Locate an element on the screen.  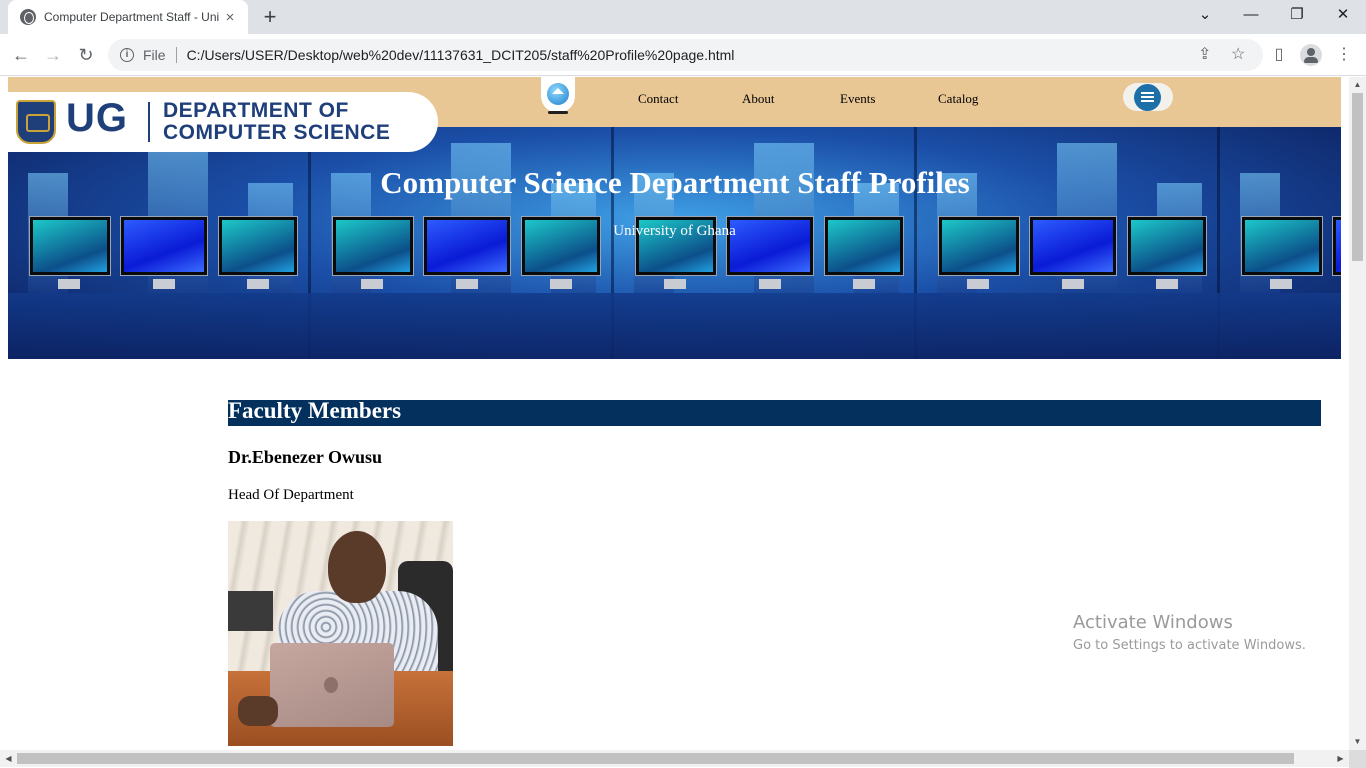
tab-search-icon: ⌄ is located at coordinates (1205, 16).